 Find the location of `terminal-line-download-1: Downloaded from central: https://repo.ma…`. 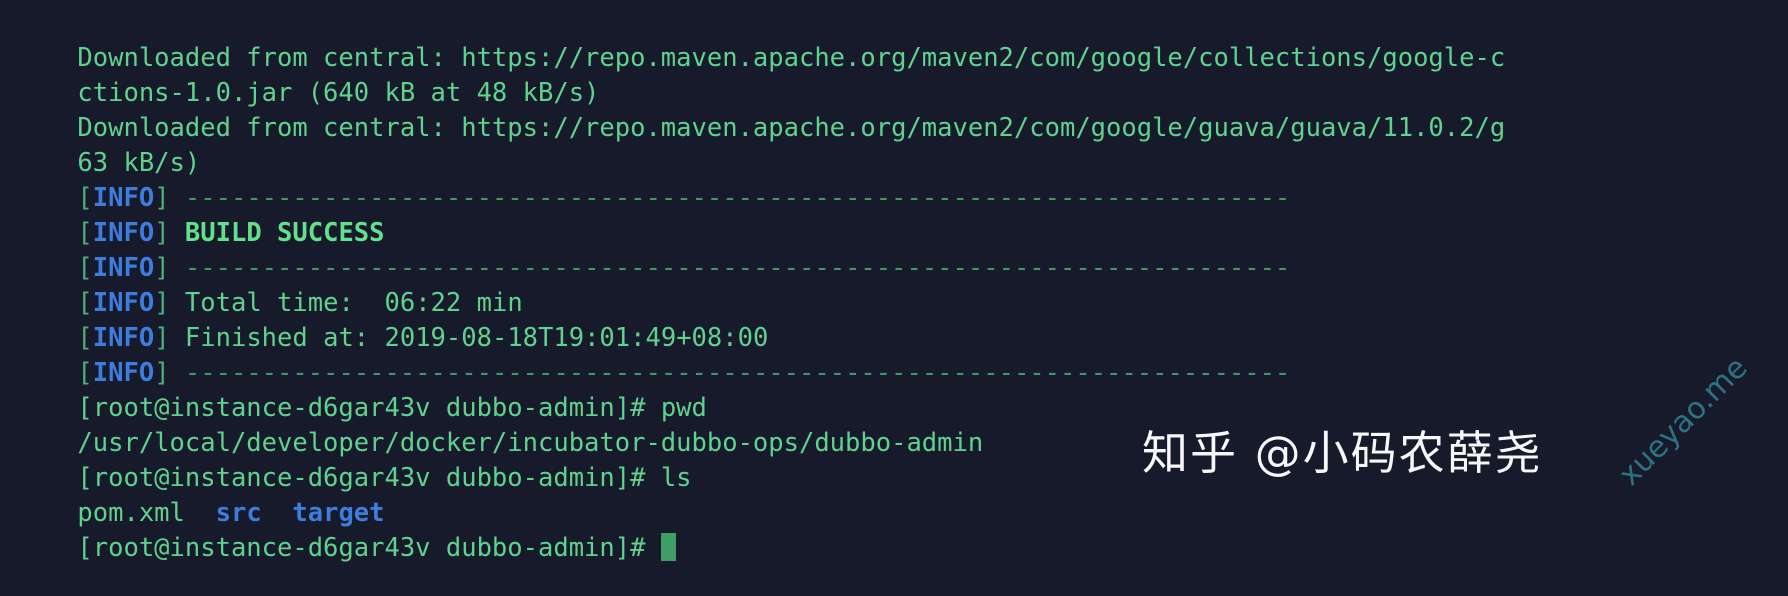

terminal-line-download-1: Downloaded from central: https://repo.ma… is located at coordinates (902, 39).